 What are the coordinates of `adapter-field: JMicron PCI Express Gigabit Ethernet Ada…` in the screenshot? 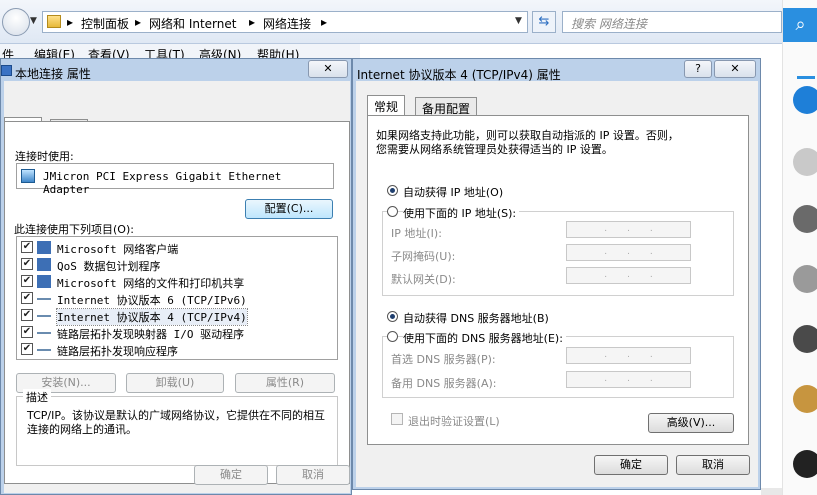 It's located at (175, 179).